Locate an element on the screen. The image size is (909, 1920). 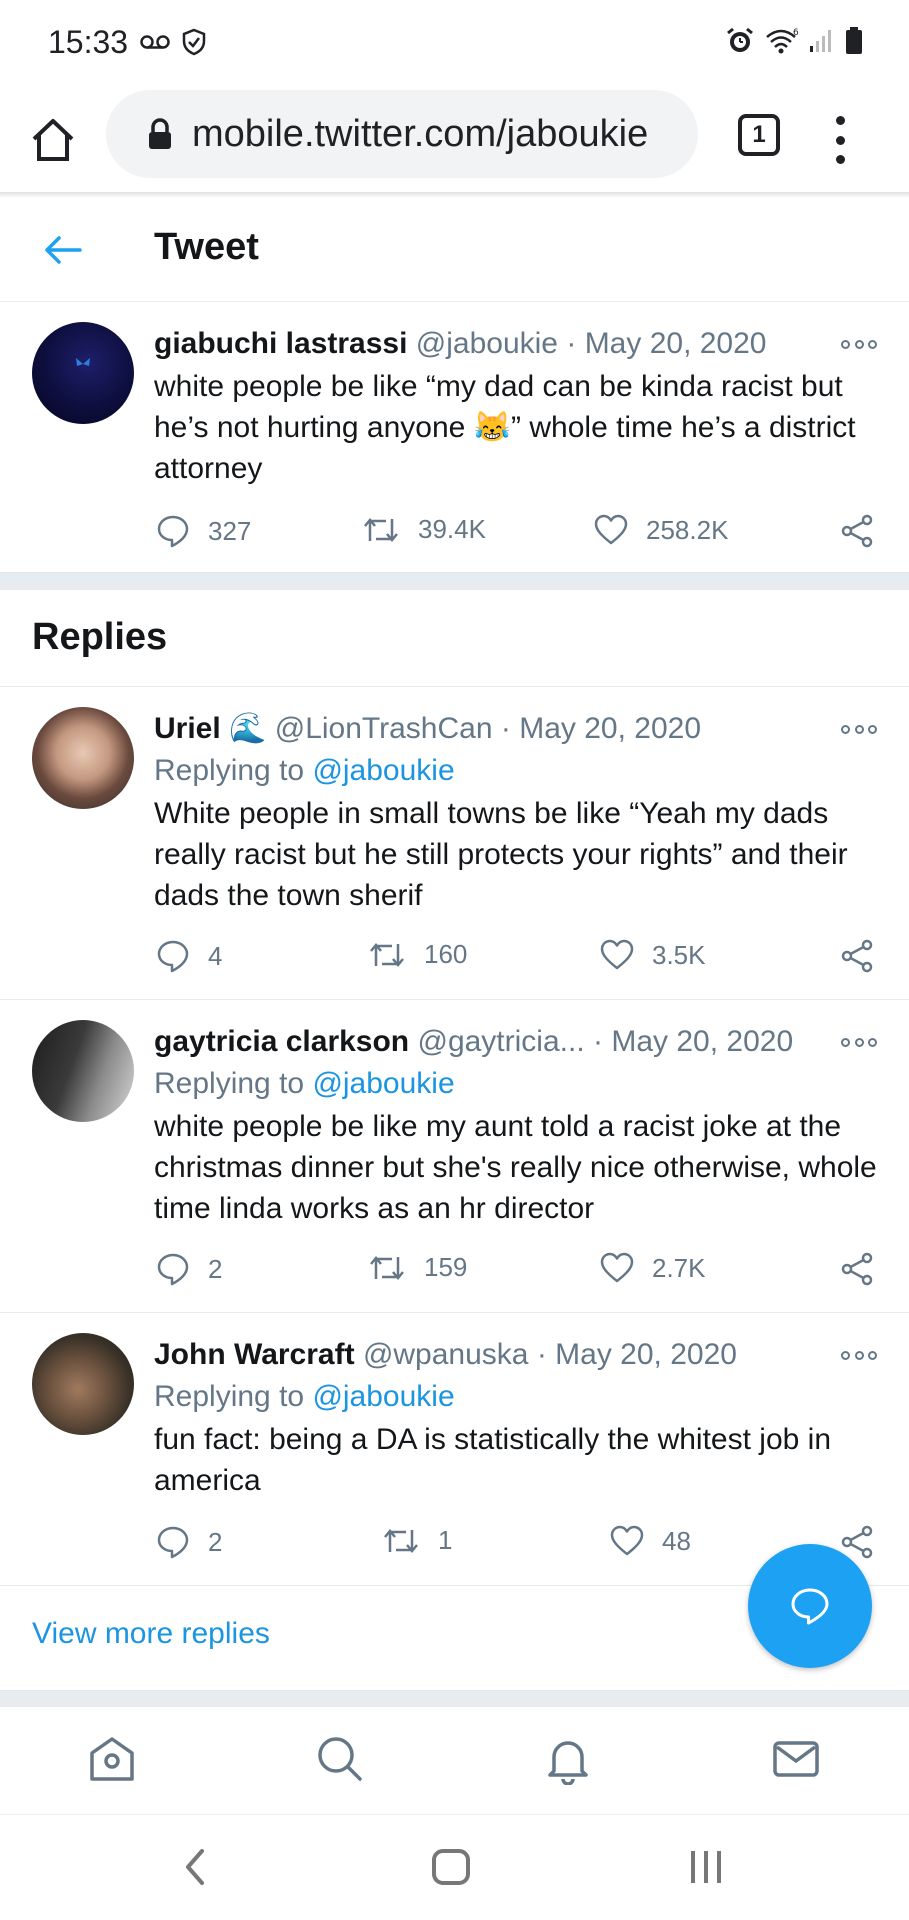
back-arrow-icon is located at coordinates (63, 250).